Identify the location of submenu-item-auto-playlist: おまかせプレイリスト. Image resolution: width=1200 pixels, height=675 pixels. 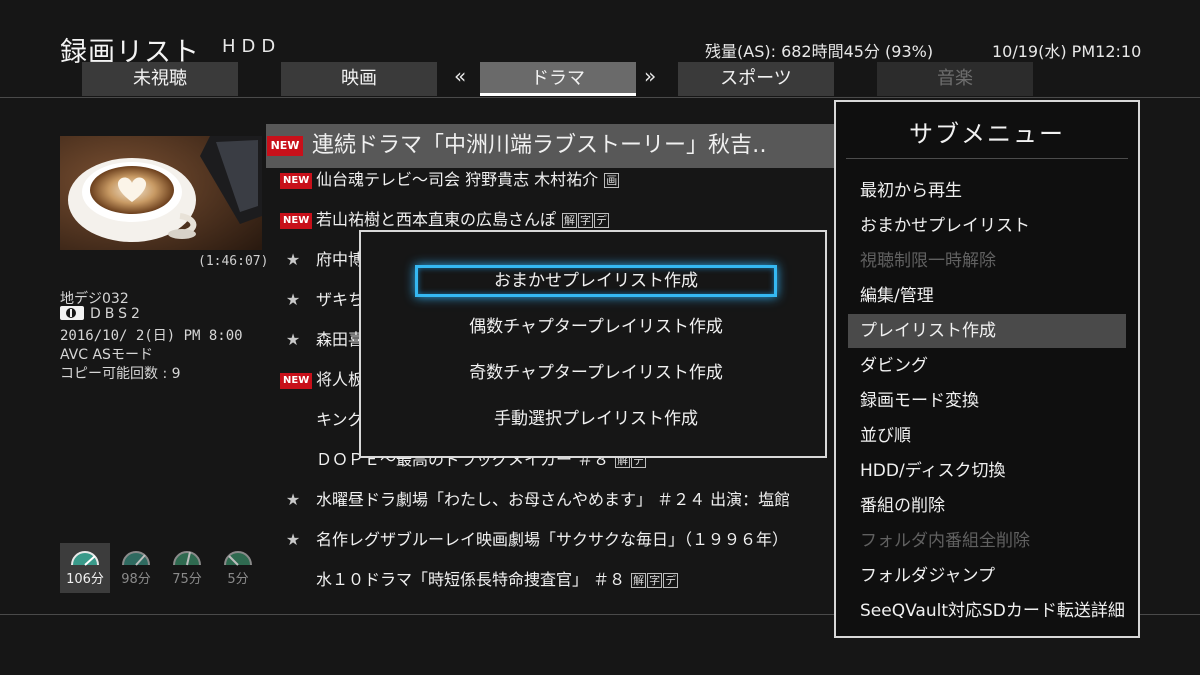
(987, 226).